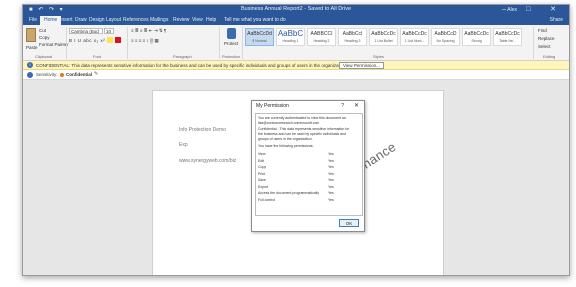 Image resolution: width=576 pixels, height=287 pixels. What do you see at coordinates (231, 43) in the screenshot?
I see `protect-button: Protect` at bounding box center [231, 43].